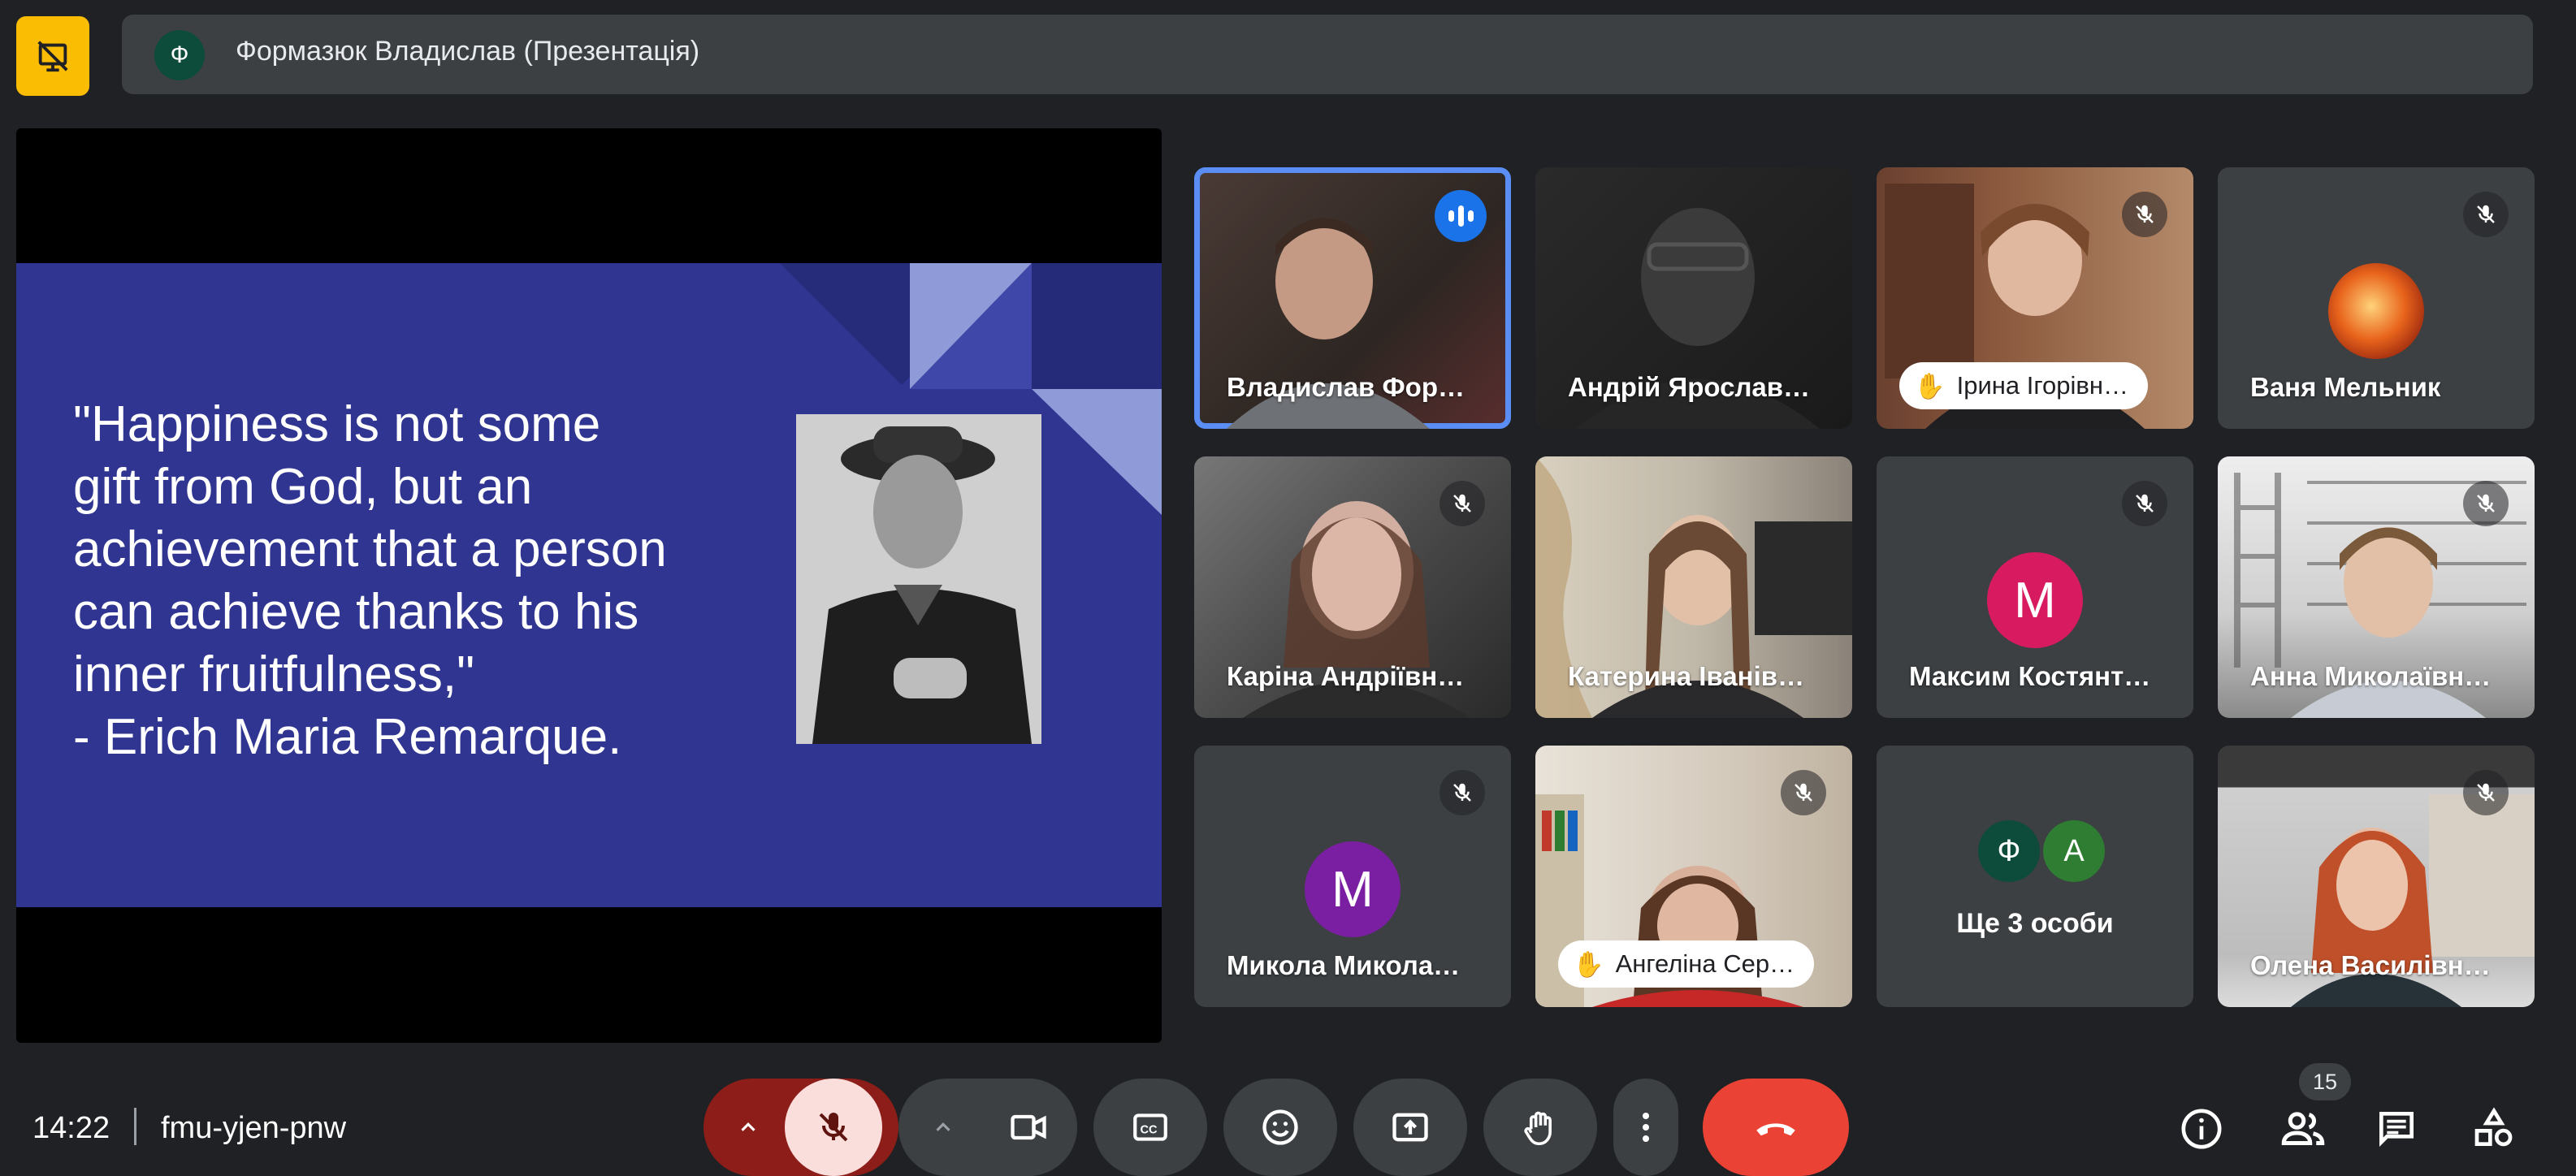  I want to click on stop-presenting-button, so click(52, 56).